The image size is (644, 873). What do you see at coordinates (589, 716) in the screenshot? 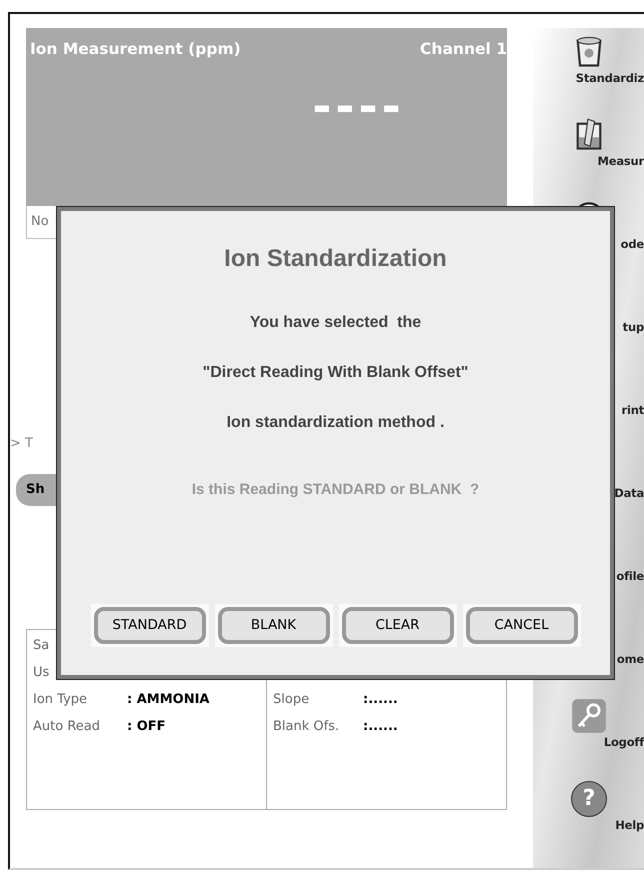
I see `key-icon` at bounding box center [589, 716].